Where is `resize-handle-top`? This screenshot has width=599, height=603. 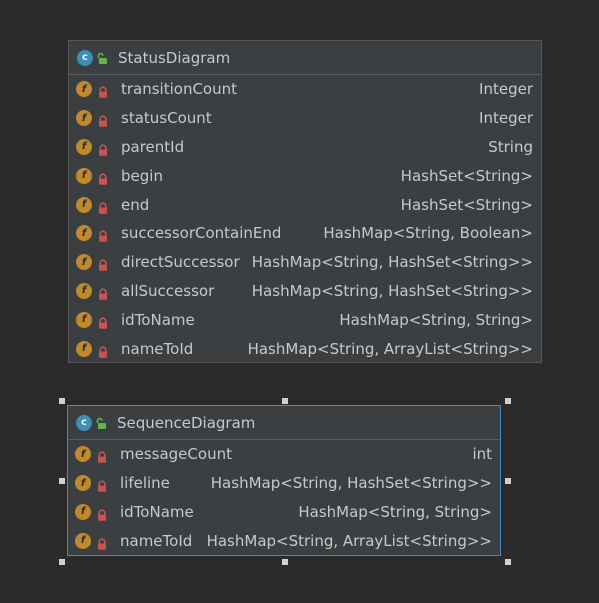
resize-handle-top is located at coordinates (285, 401).